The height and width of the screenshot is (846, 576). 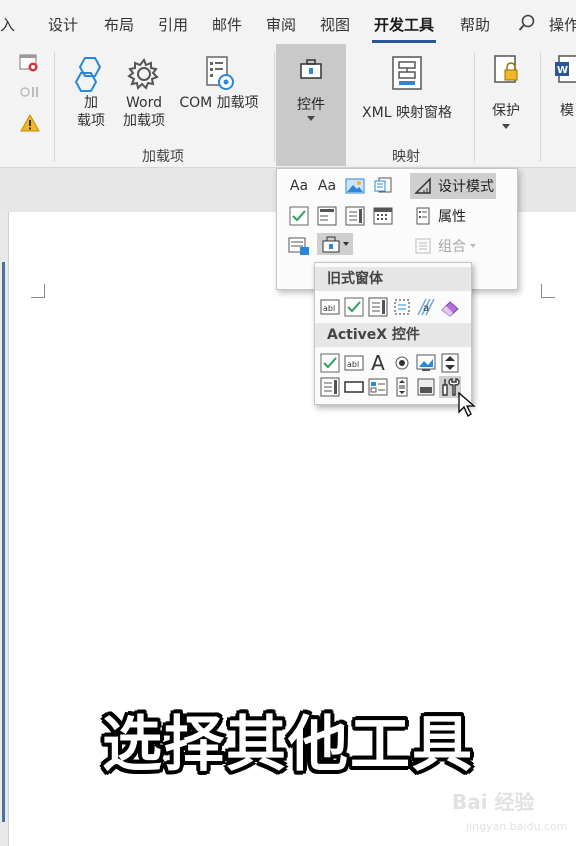 What do you see at coordinates (475, 24) in the screenshot?
I see `tab-help: 帮助` at bounding box center [475, 24].